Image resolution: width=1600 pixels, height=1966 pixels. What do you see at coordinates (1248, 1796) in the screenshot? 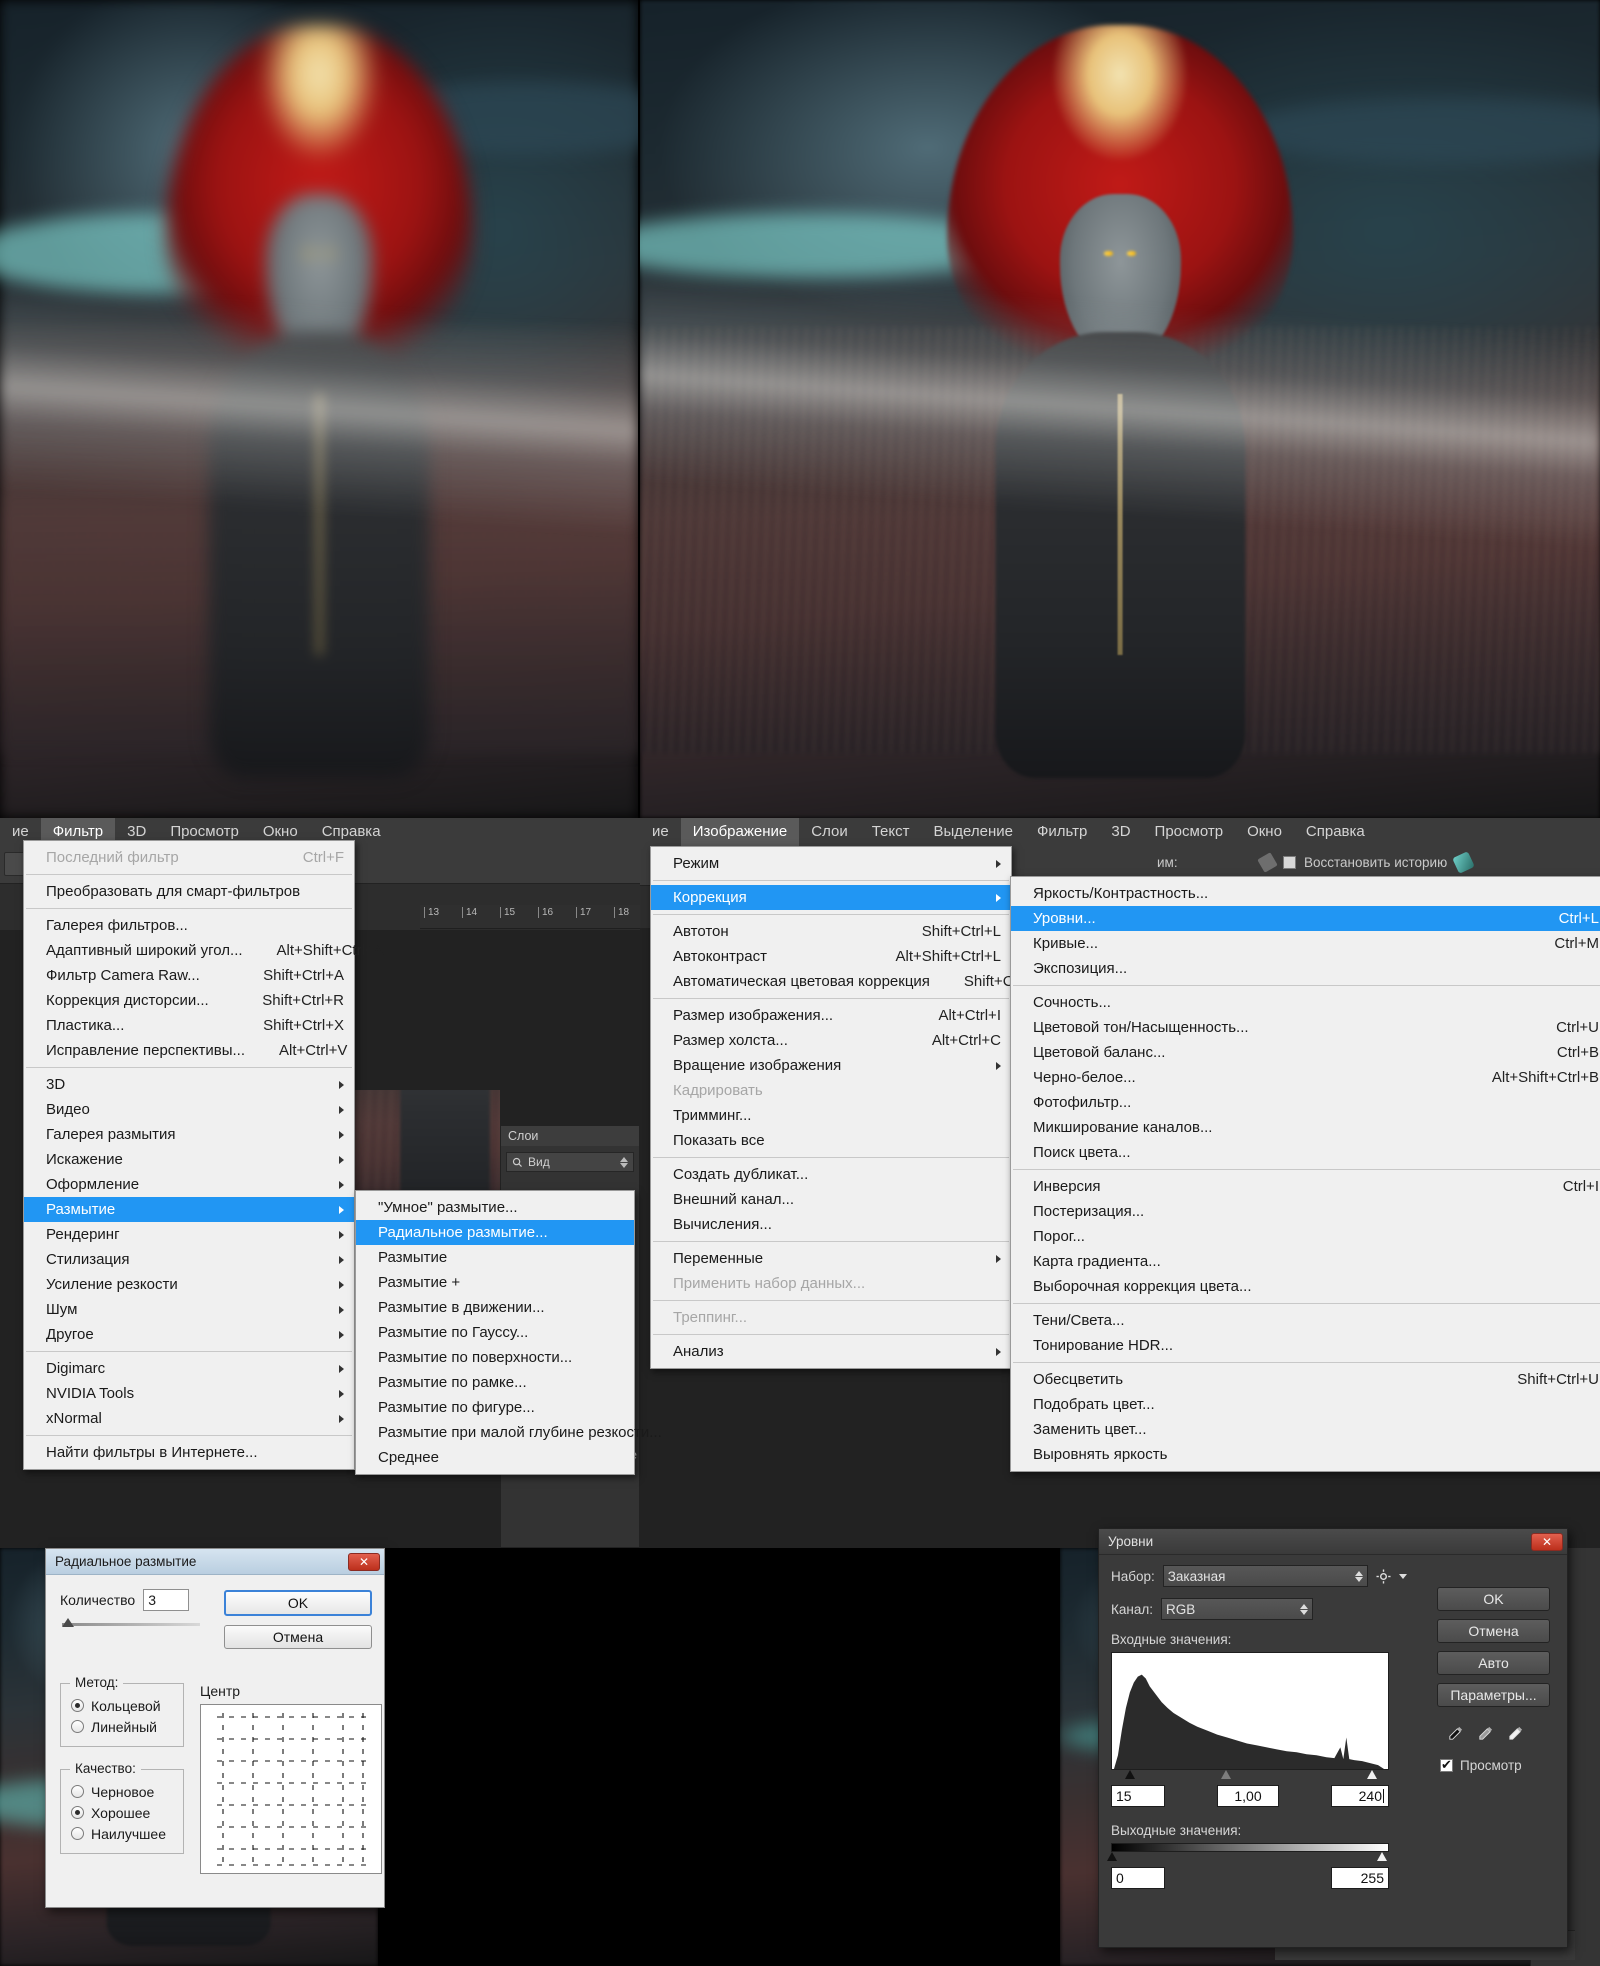
I see `input-gamma-value: 1,00` at bounding box center [1248, 1796].